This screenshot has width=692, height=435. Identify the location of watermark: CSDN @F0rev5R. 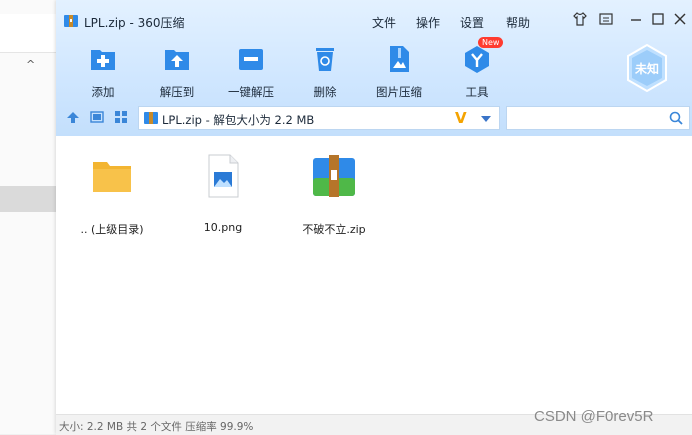
(594, 416).